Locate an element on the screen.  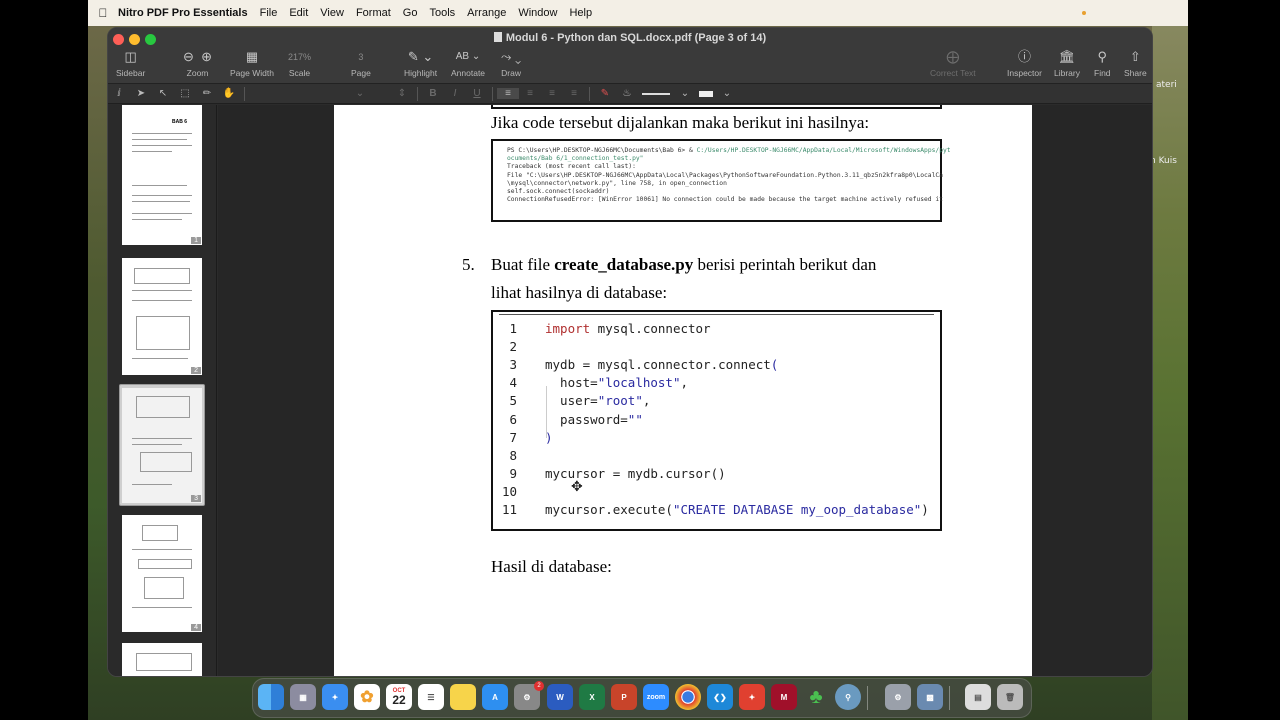
excel-icon: X is located at coordinates (592, 697).